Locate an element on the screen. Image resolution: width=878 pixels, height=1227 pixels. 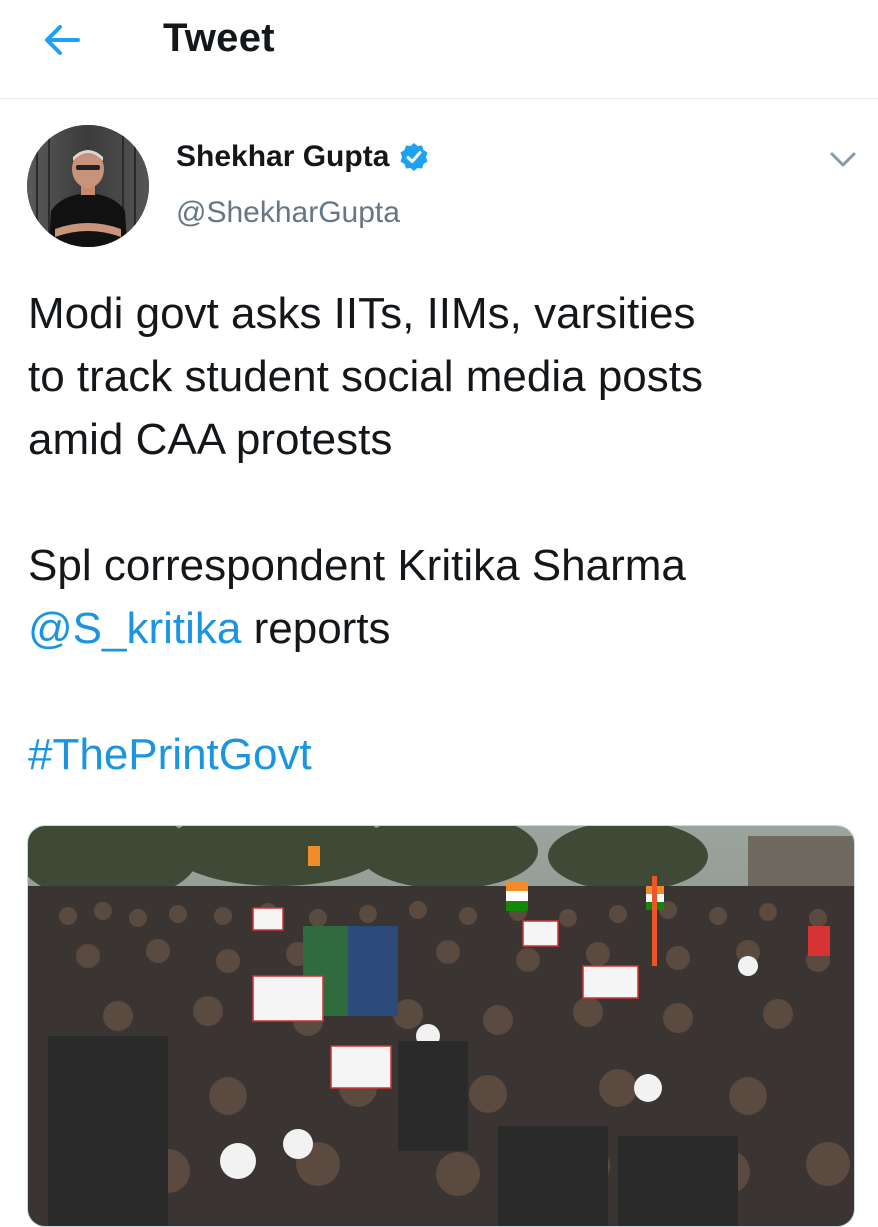
tweet-menu-button is located at coordinates (843, 160).